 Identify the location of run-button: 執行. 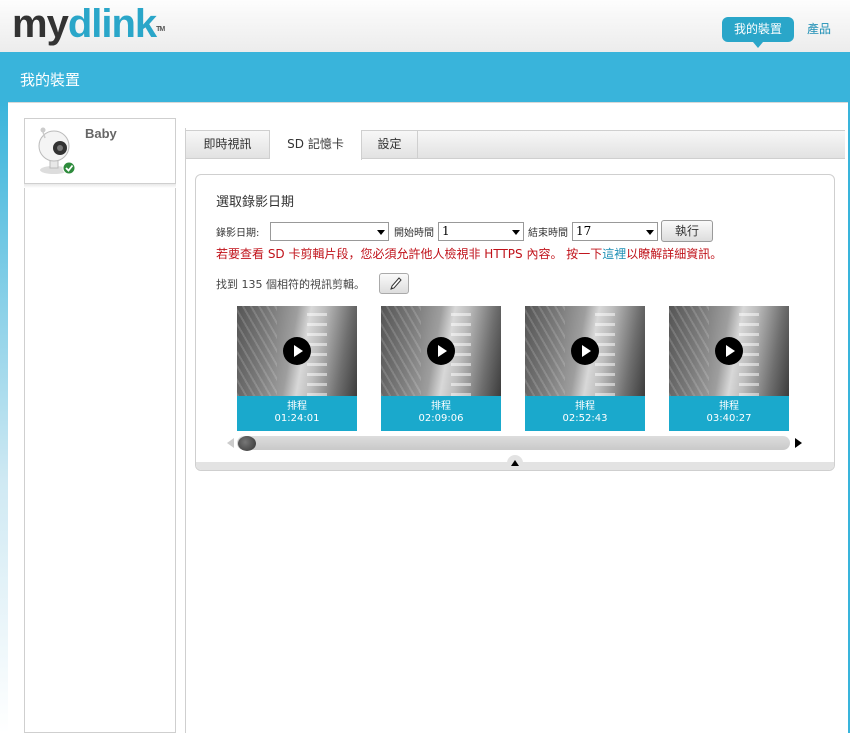
(687, 231).